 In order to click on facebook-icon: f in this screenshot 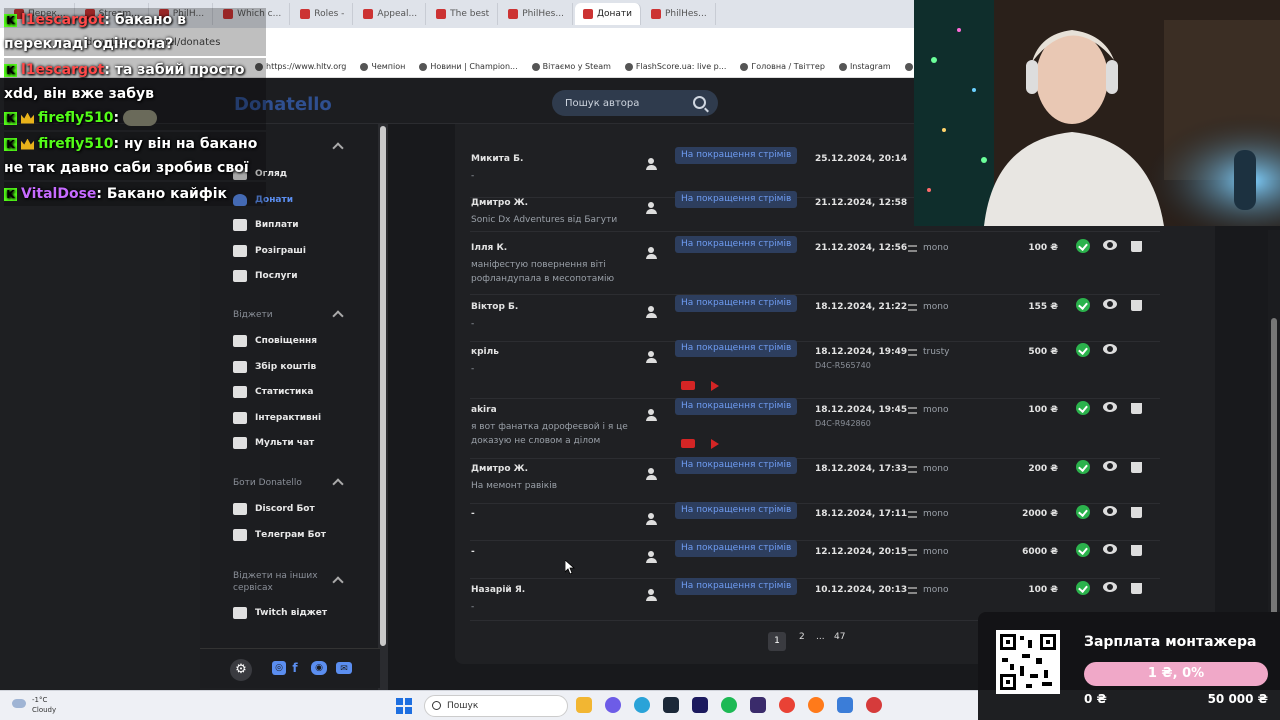, I will do `click(295, 668)`.